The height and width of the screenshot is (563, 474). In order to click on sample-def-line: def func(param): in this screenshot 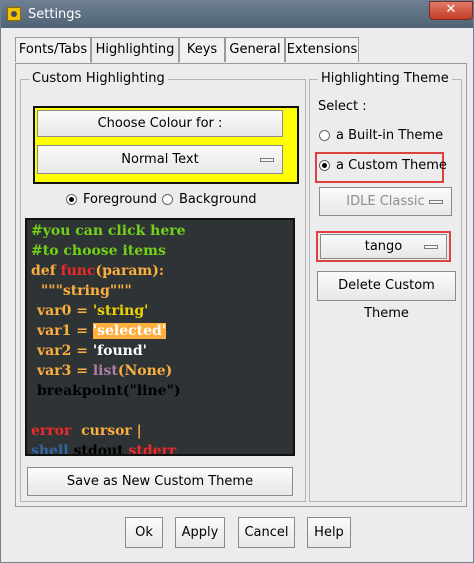, I will do `click(97, 271)`.